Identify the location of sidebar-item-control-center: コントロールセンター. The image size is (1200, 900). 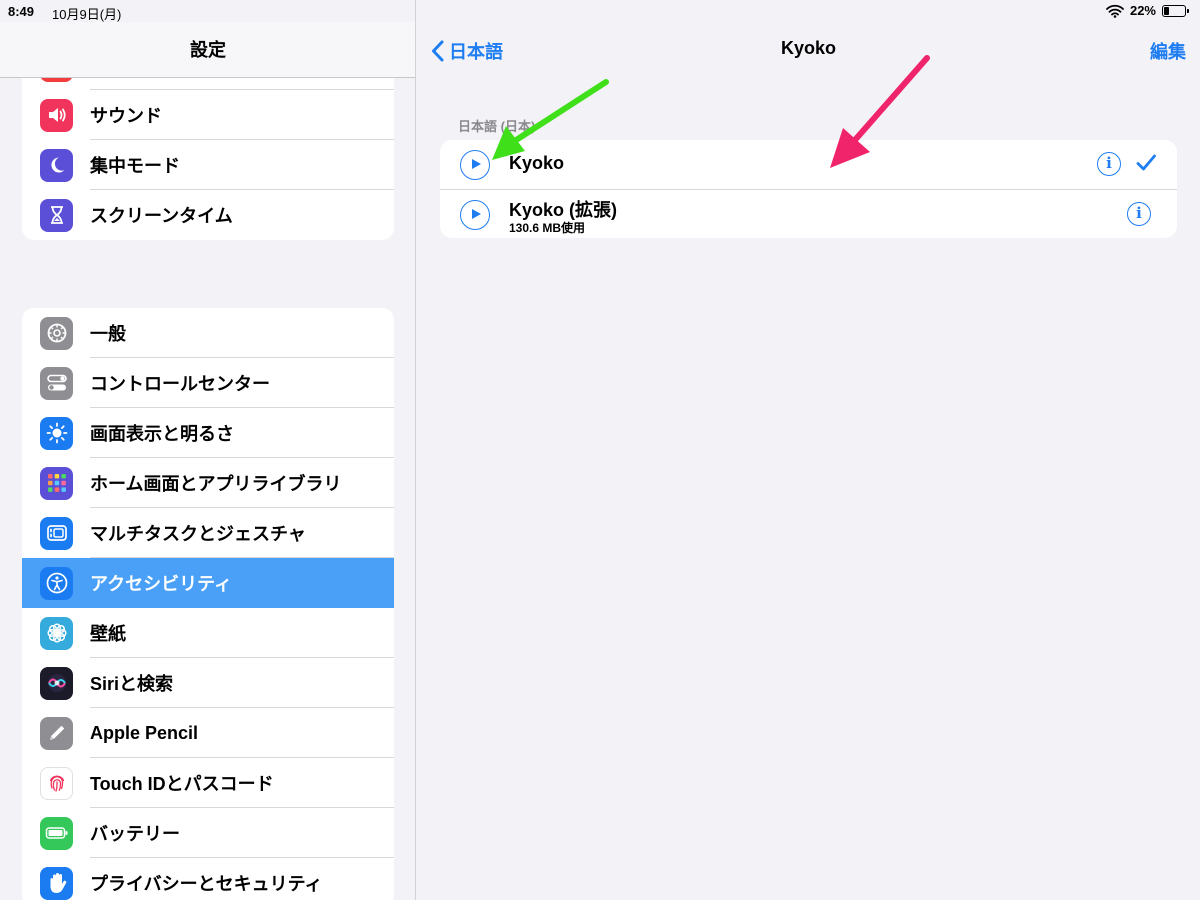
(208, 383).